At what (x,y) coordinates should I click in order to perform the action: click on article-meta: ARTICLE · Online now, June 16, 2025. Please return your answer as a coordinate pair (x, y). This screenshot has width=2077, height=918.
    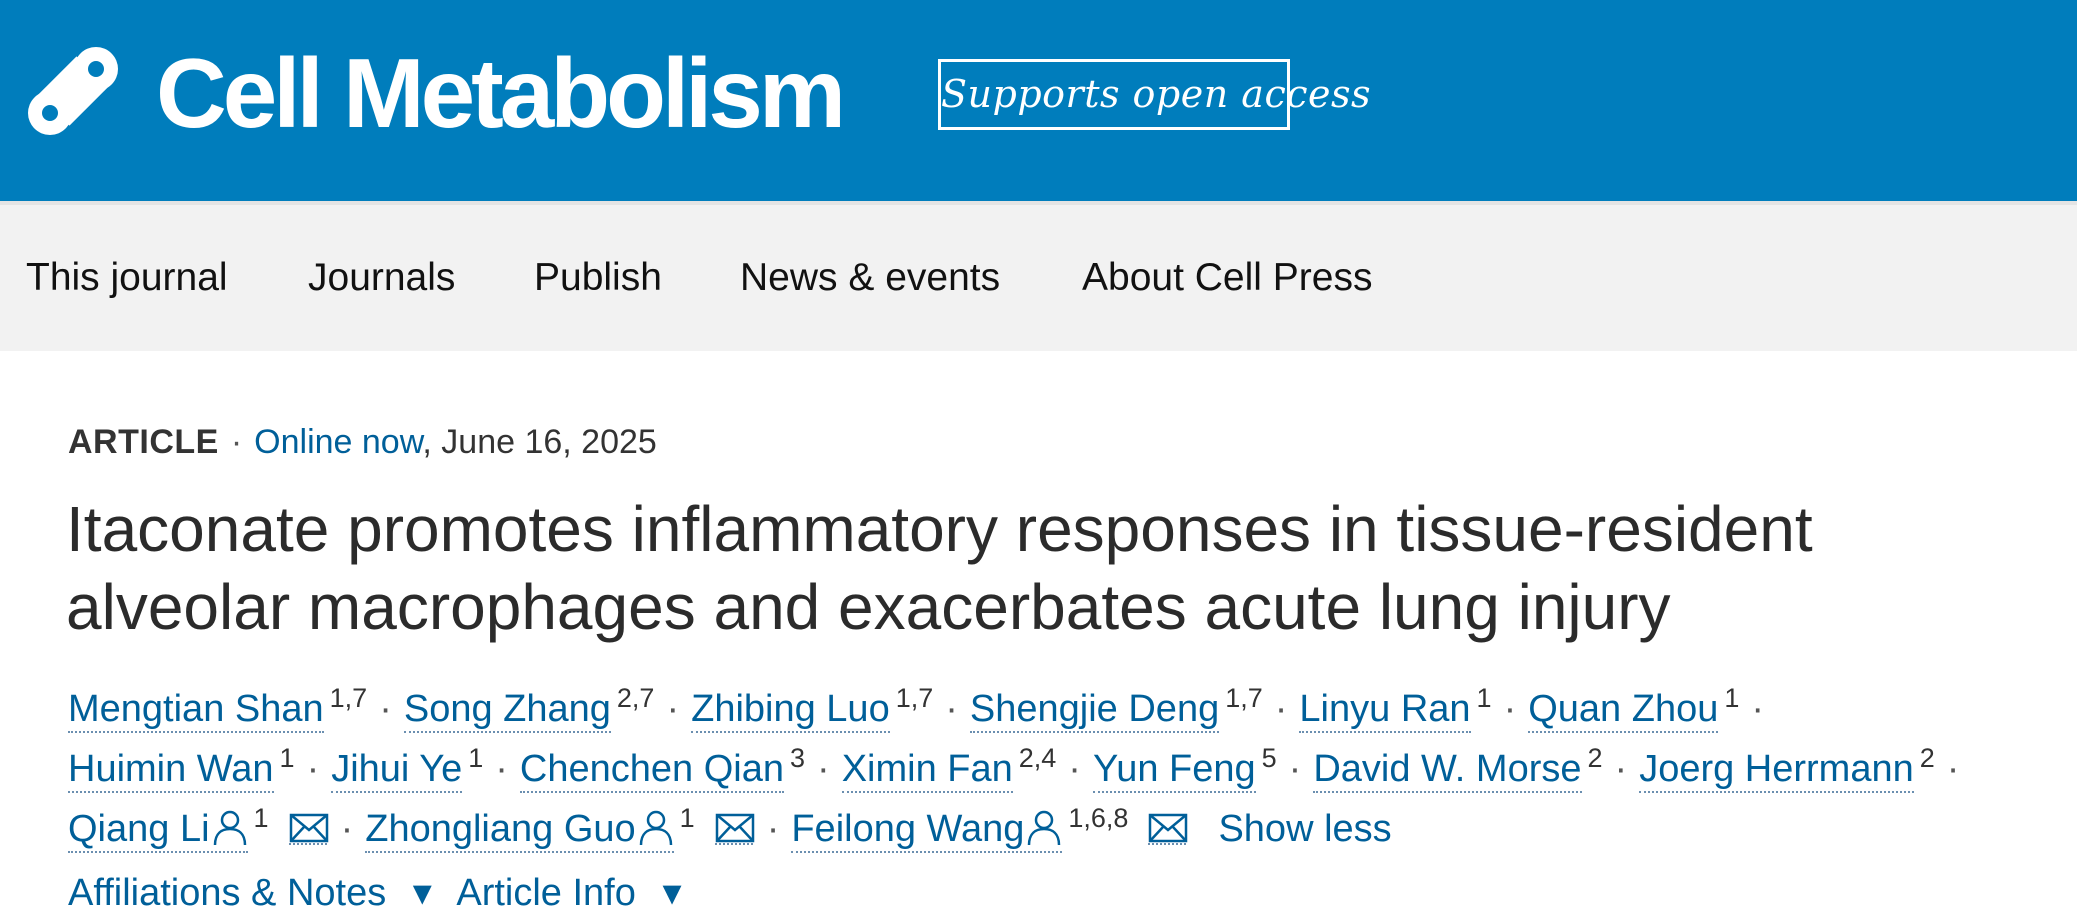
    Looking at the image, I should click on (362, 442).